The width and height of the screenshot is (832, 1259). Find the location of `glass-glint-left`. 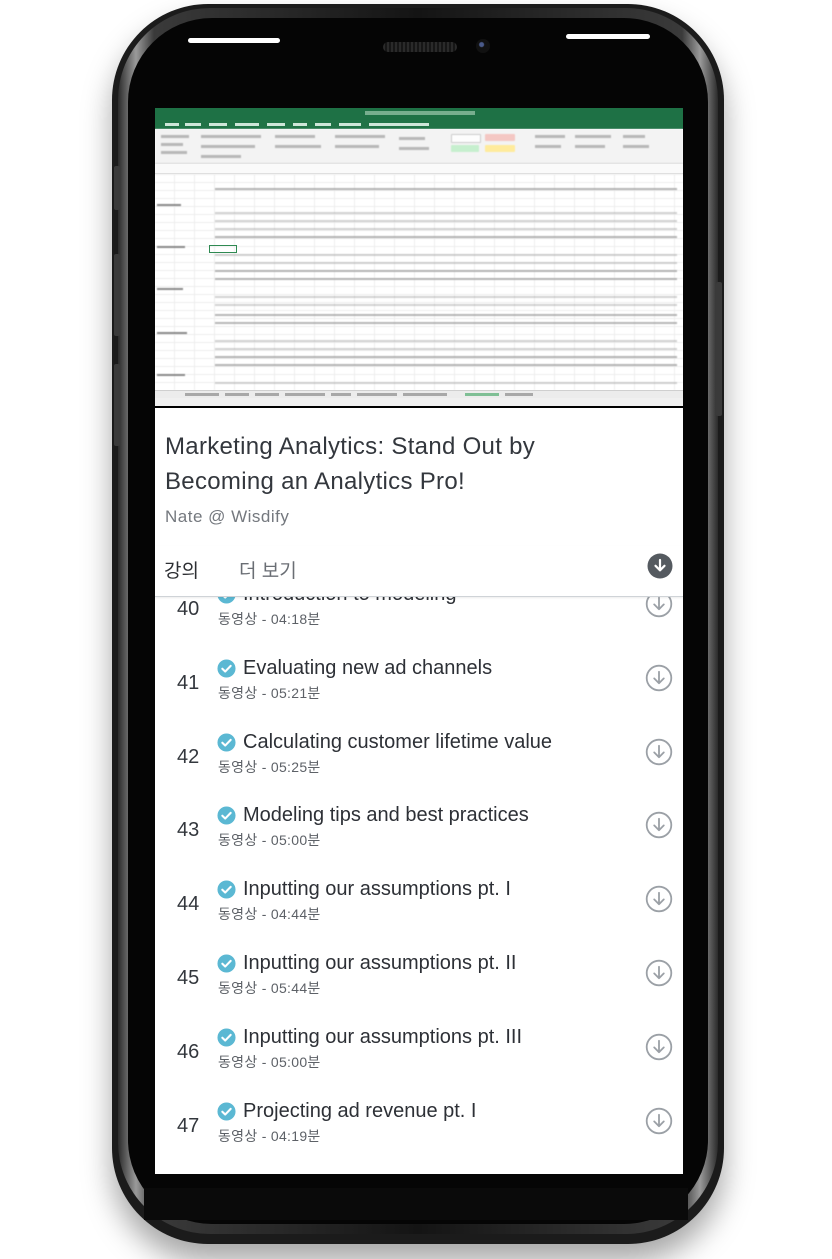

glass-glint-left is located at coordinates (234, 40).